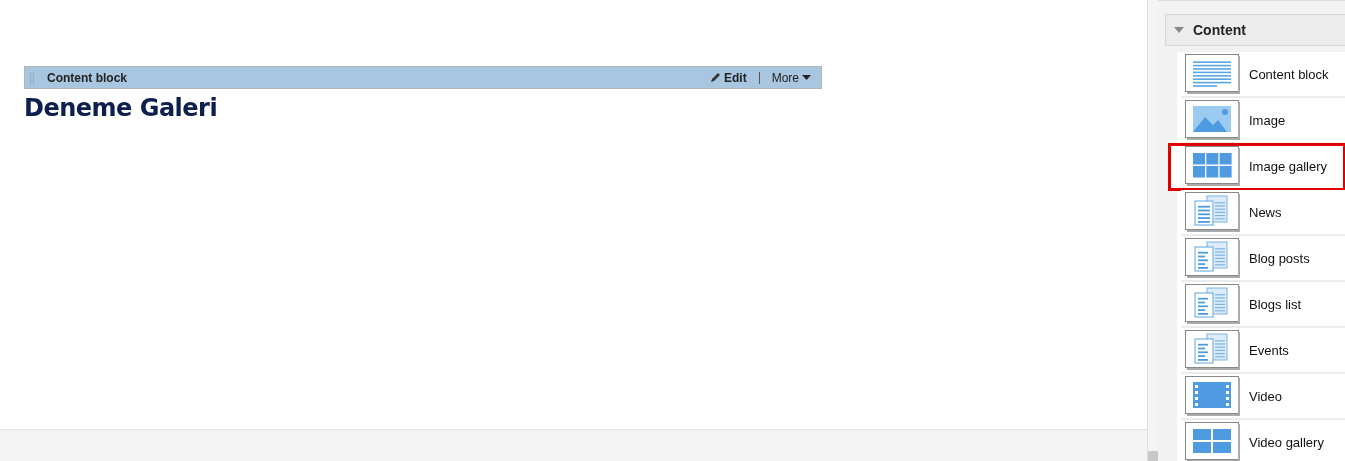  I want to click on drag-handle-icon, so click(32, 77).